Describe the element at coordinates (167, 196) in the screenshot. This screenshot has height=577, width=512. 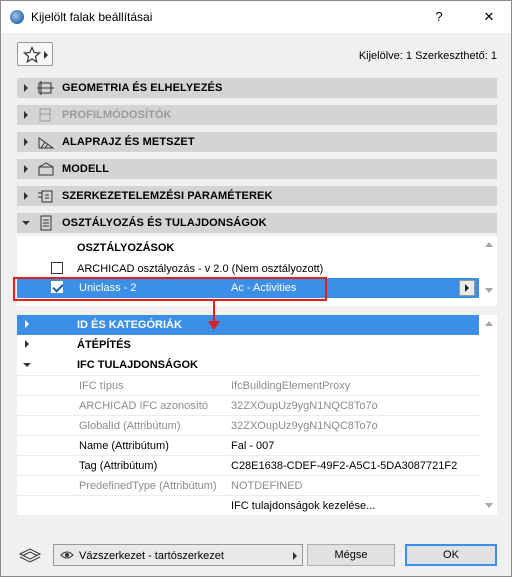
I see `section-label: SZERKEZETELEMZÉSI PARAMÉTEREK` at that location.